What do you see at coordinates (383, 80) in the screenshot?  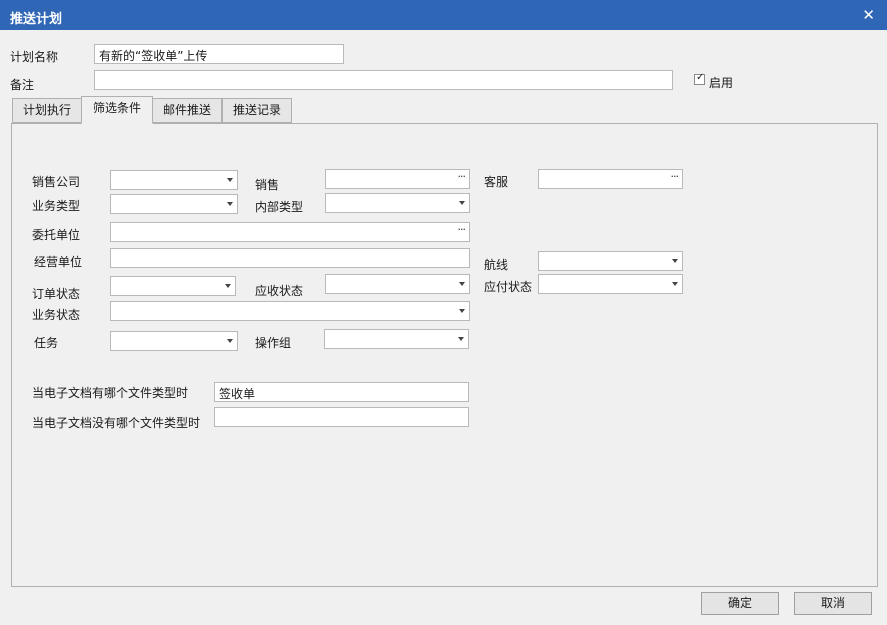 I see `remark-input` at bounding box center [383, 80].